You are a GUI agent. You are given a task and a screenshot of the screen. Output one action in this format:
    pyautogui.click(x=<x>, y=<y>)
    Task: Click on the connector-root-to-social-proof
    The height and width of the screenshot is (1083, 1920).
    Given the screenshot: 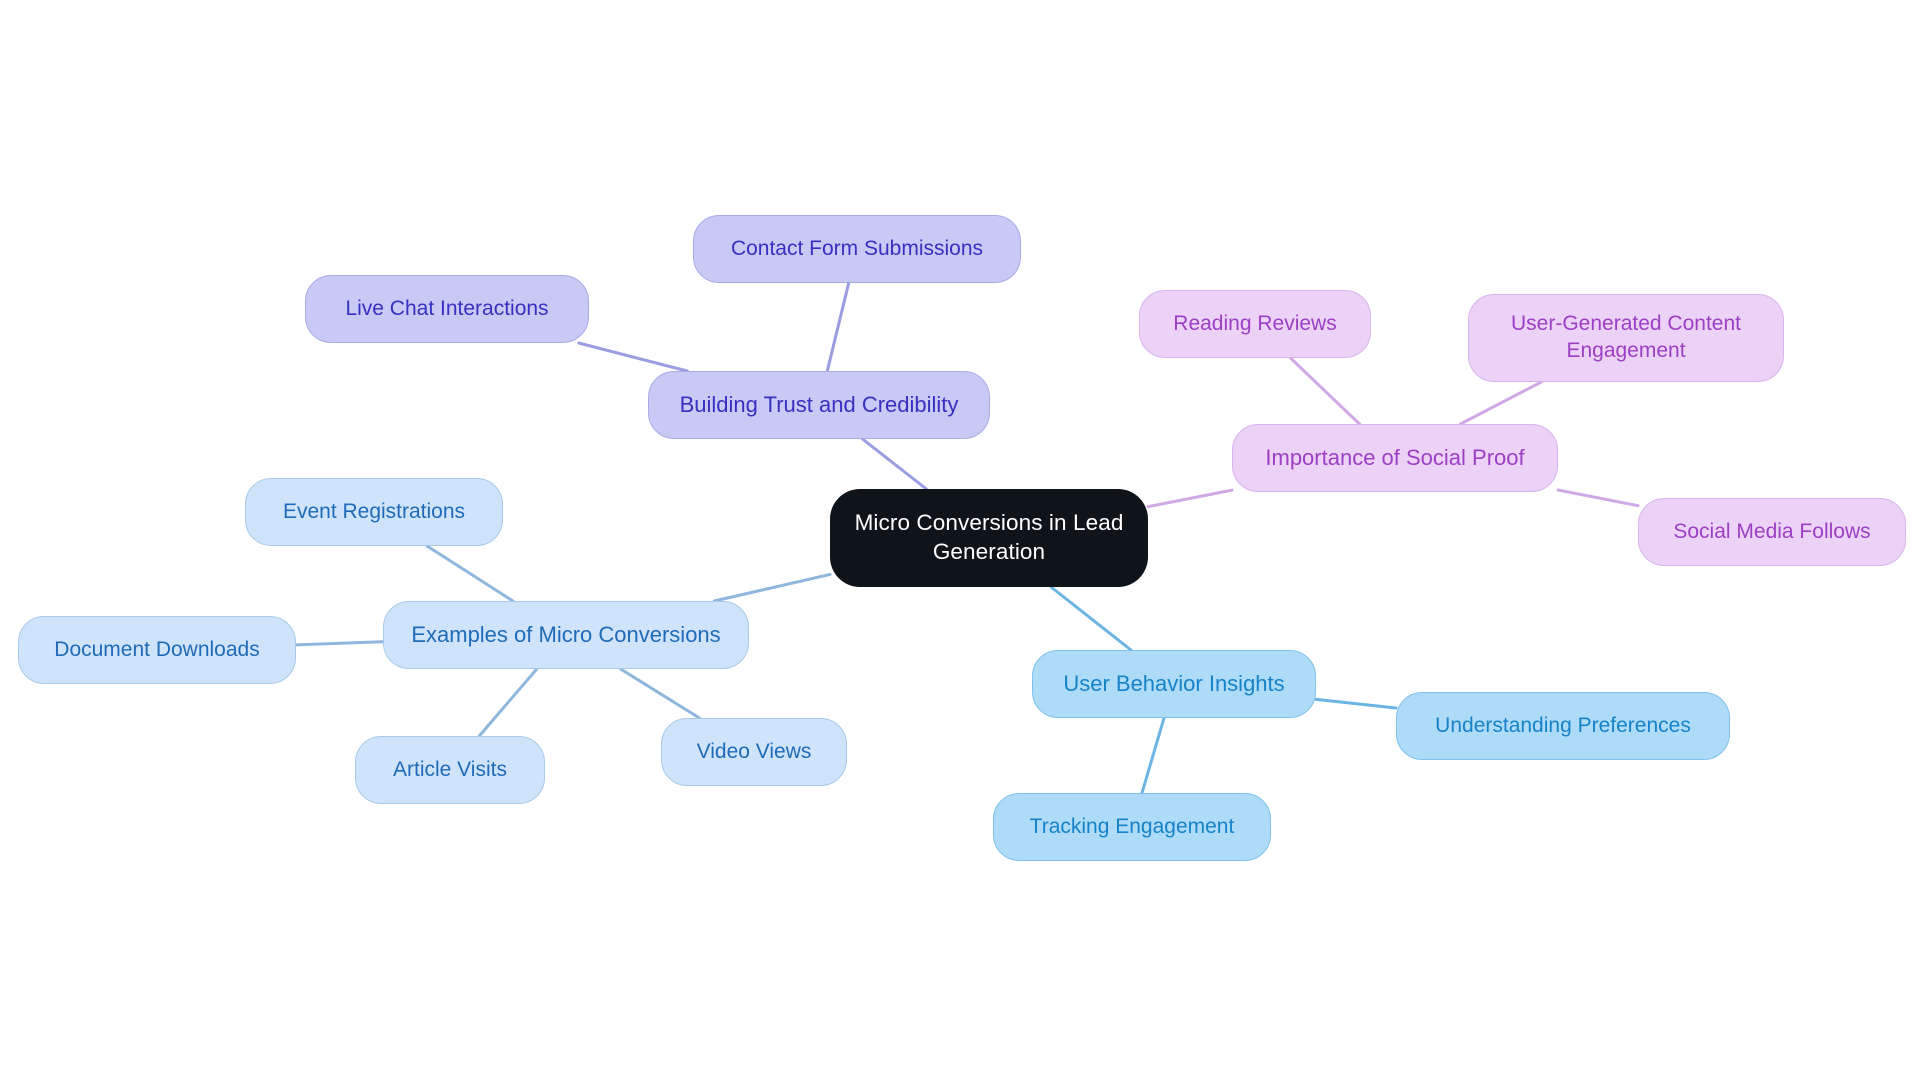 What is the action you would take?
    pyautogui.click(x=1190, y=498)
    